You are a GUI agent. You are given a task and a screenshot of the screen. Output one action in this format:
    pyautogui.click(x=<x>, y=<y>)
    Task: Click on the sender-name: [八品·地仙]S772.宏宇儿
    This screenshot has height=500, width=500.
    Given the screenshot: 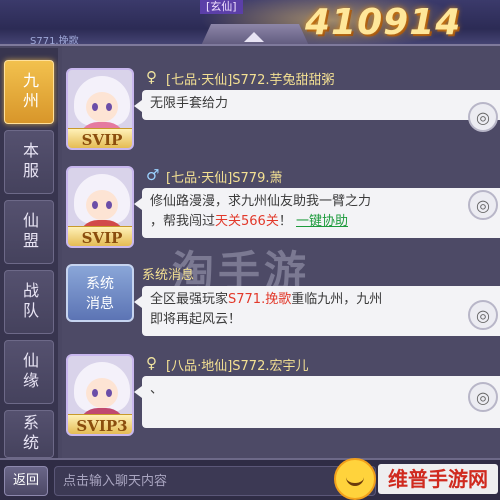 What is the action you would take?
    pyautogui.click(x=237, y=364)
    